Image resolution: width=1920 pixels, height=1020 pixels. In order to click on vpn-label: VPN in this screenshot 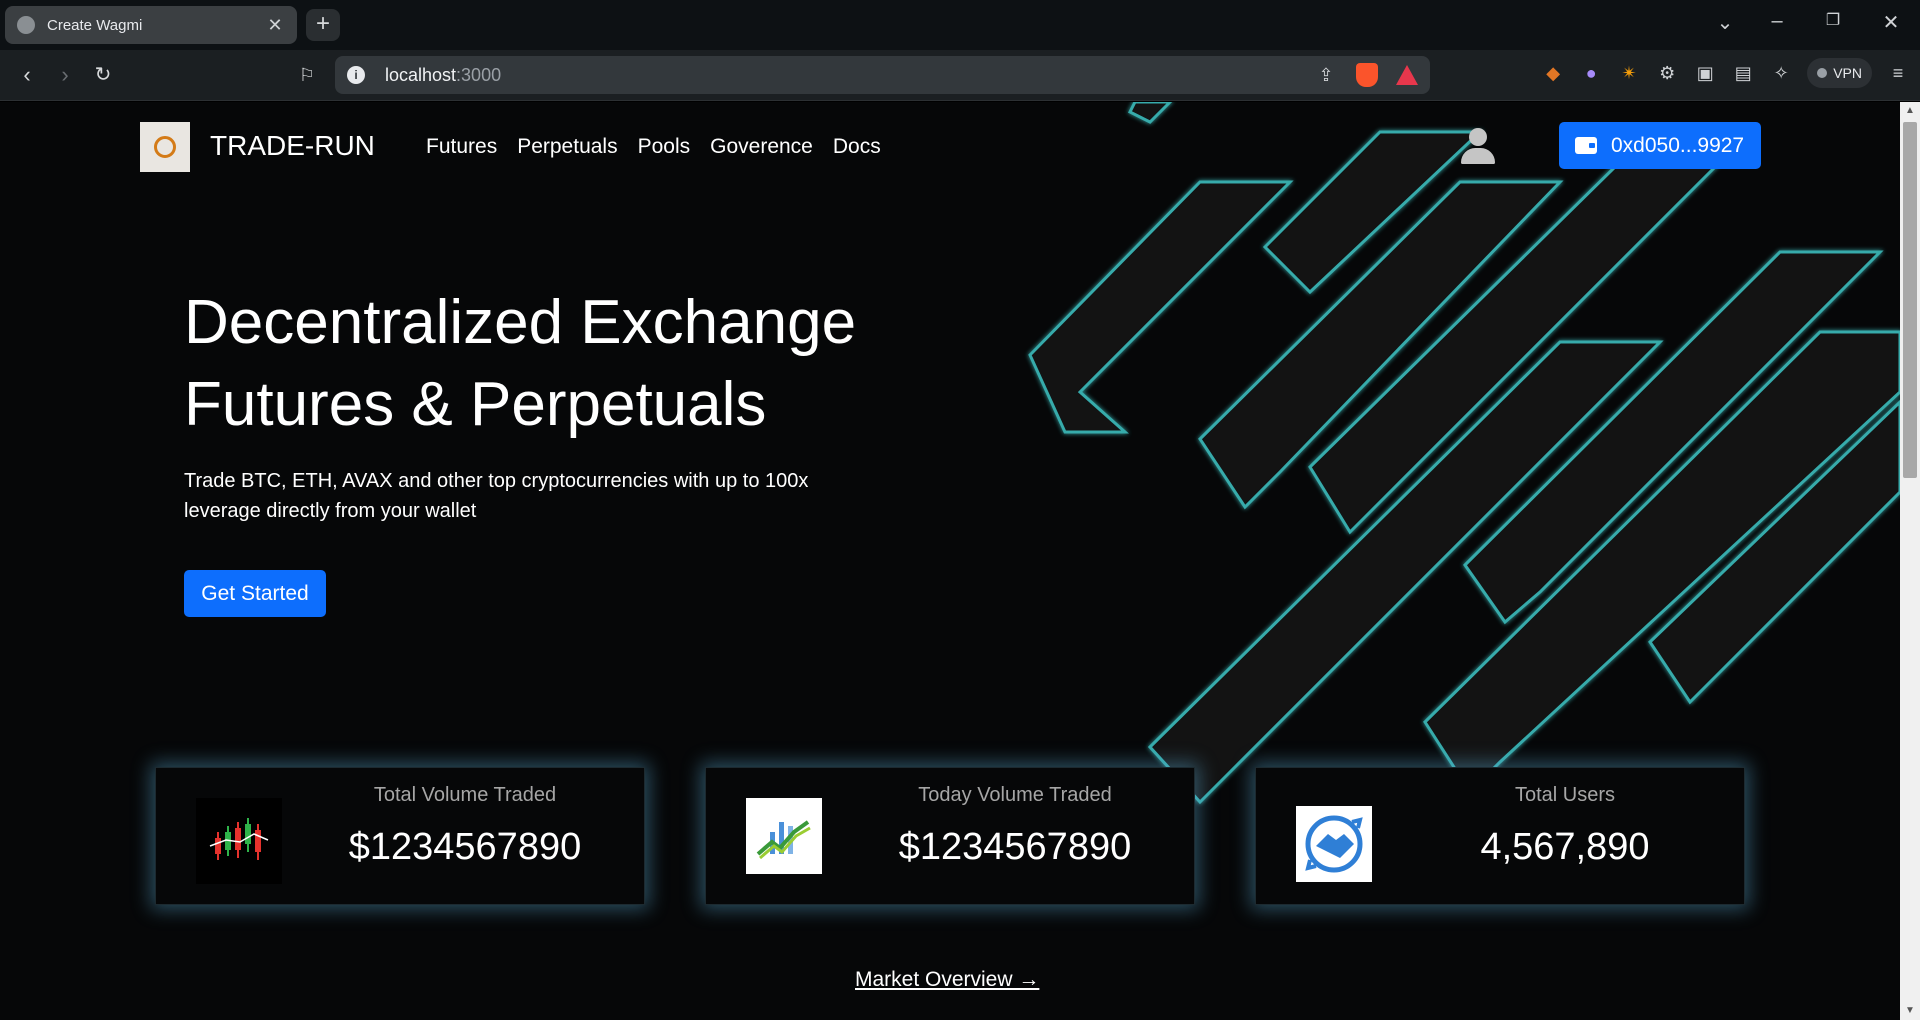, I will do `click(1847, 73)`.